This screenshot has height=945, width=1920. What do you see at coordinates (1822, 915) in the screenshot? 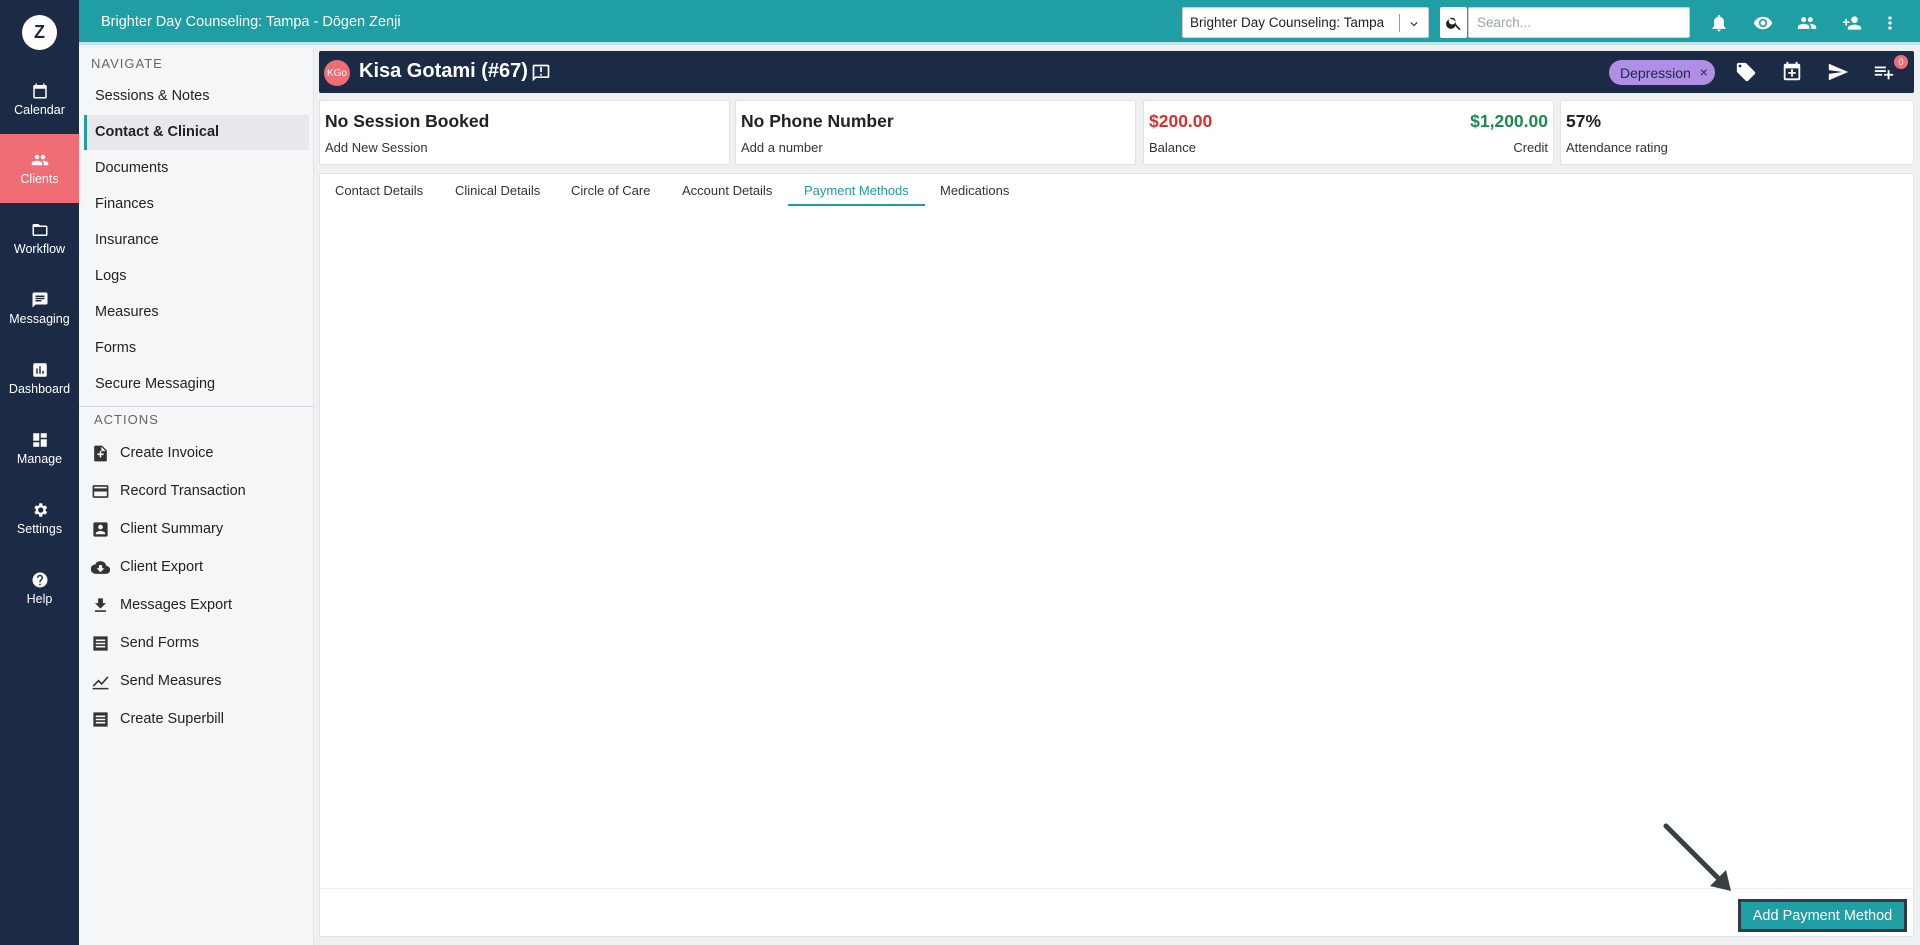
I see `add-payment-method-button: Add Payment Method` at bounding box center [1822, 915].